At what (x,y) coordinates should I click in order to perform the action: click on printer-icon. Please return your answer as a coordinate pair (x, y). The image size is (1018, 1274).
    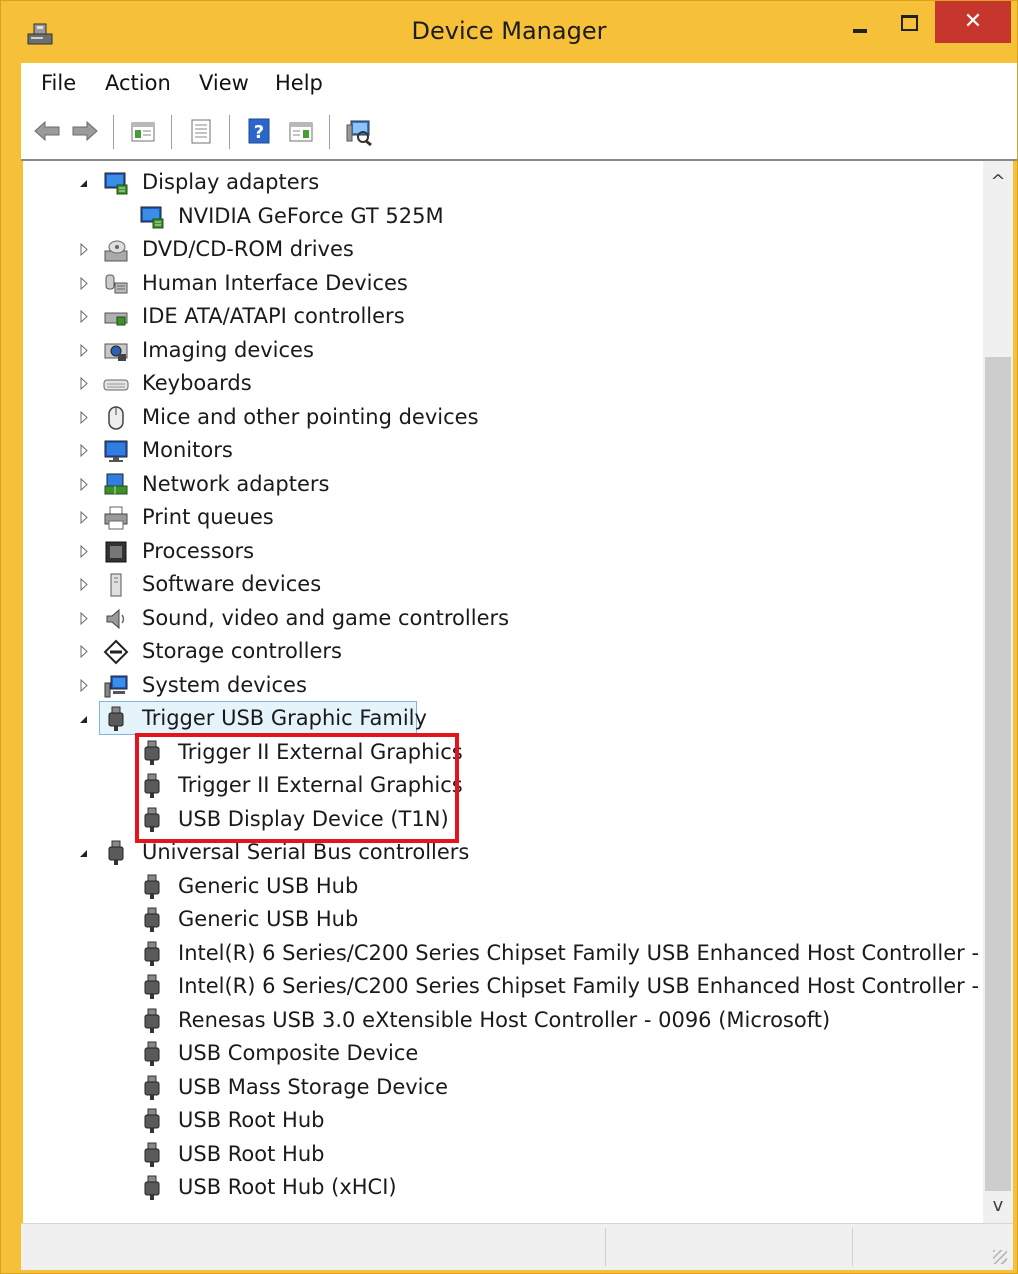
    Looking at the image, I should click on (116, 518).